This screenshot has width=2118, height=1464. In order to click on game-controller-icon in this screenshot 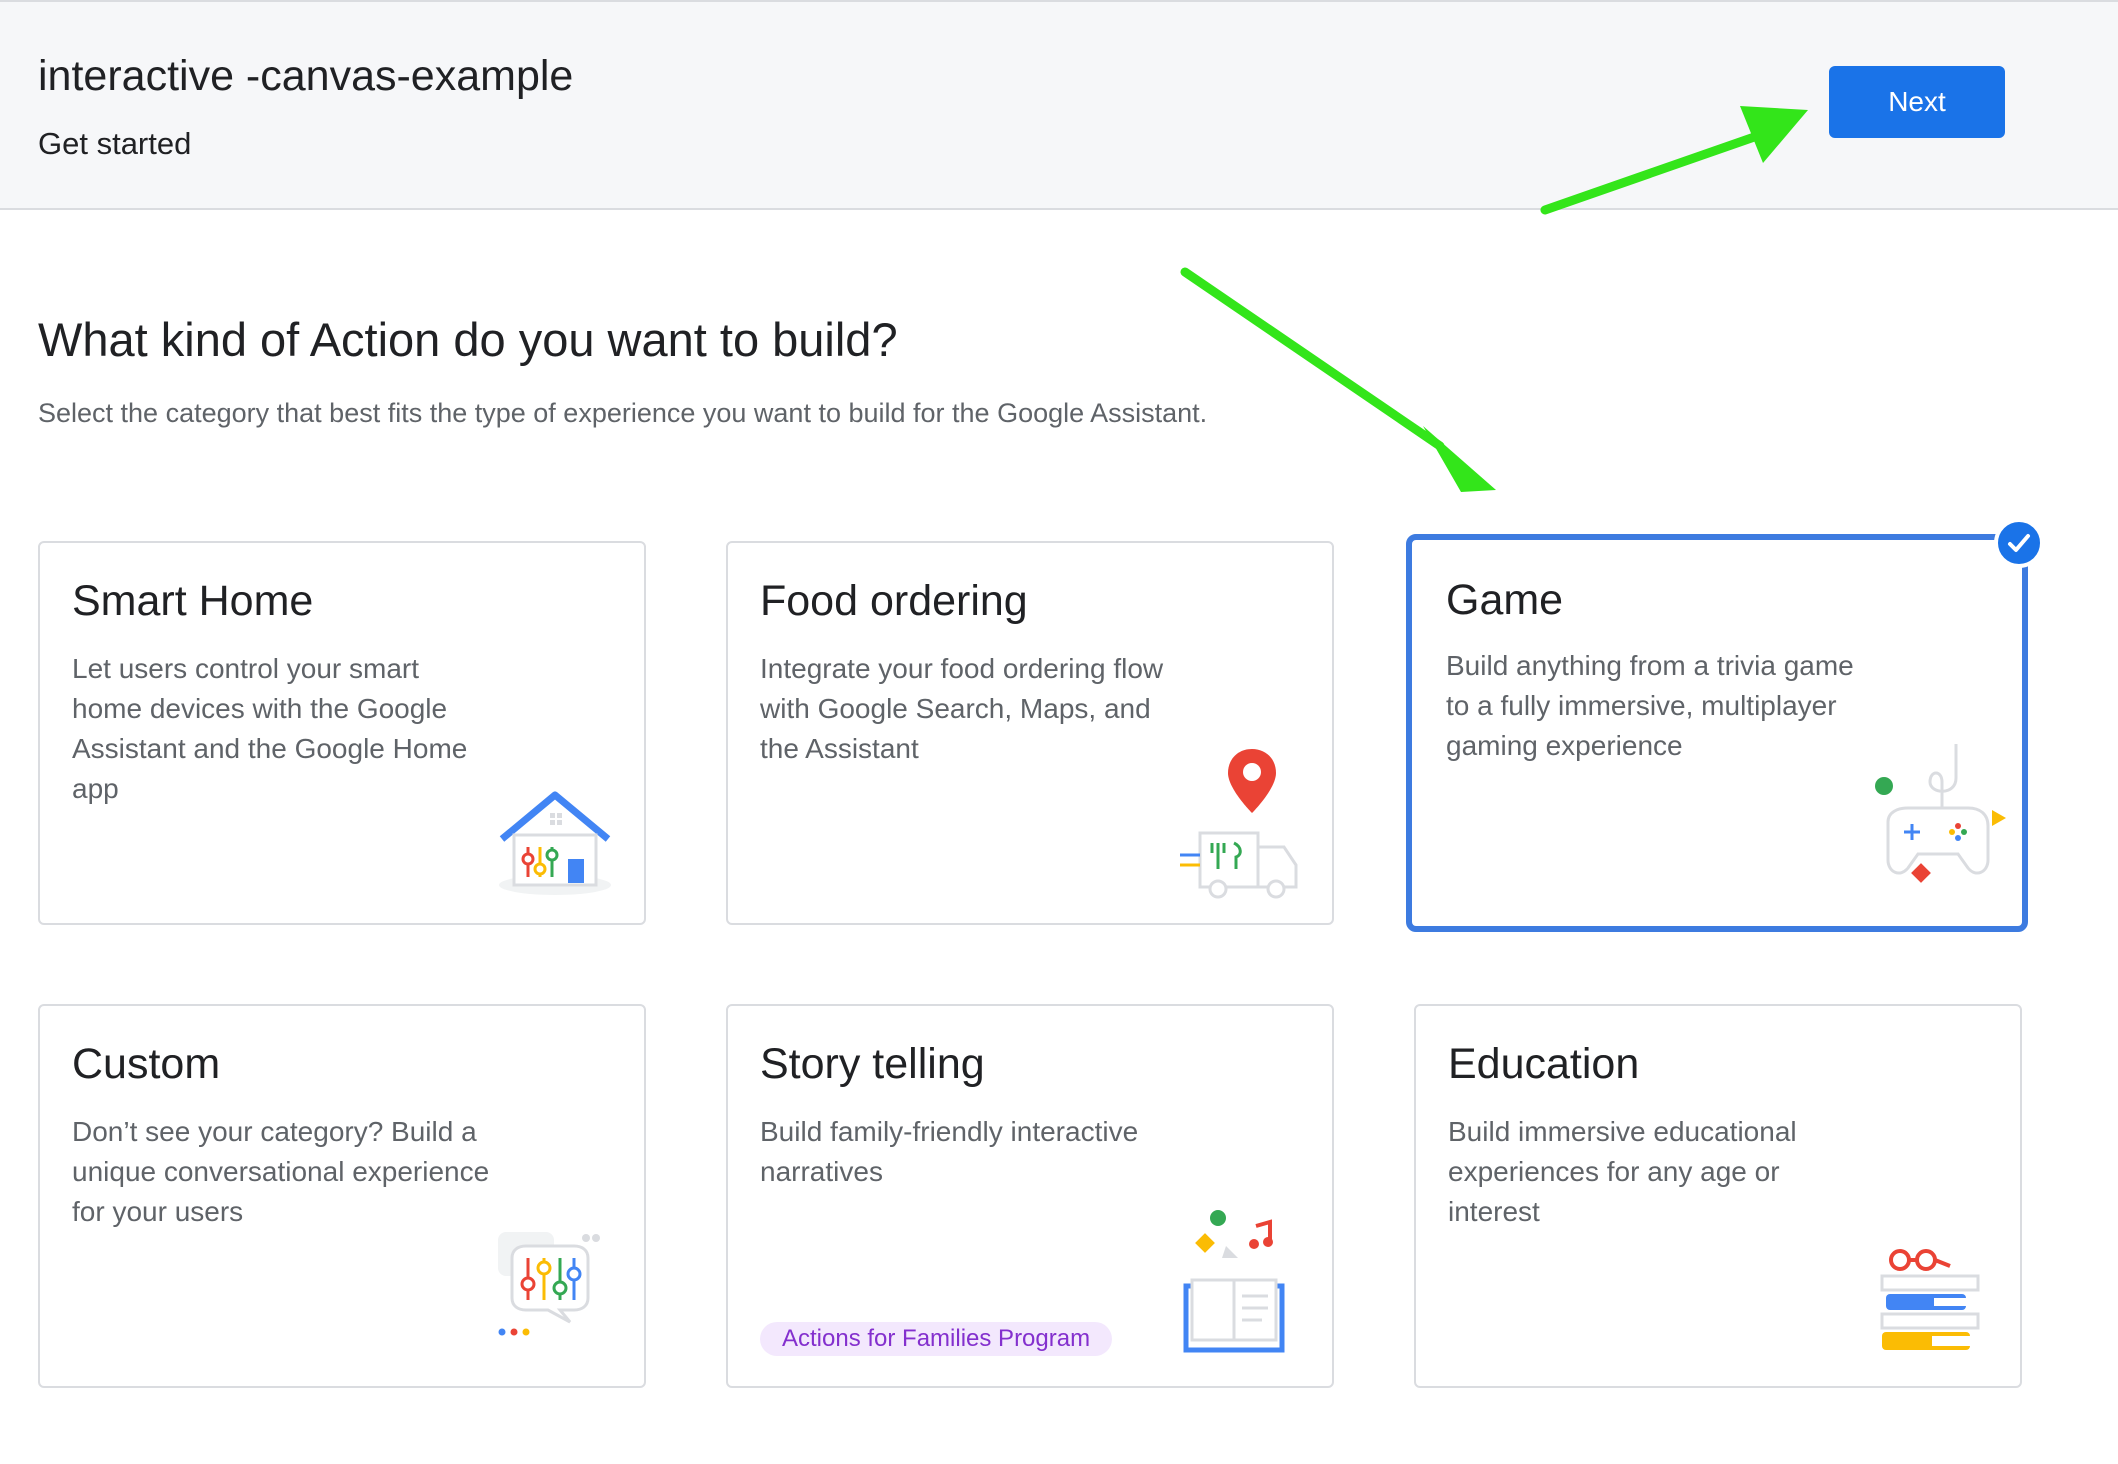, I will do `click(1940, 813)`.